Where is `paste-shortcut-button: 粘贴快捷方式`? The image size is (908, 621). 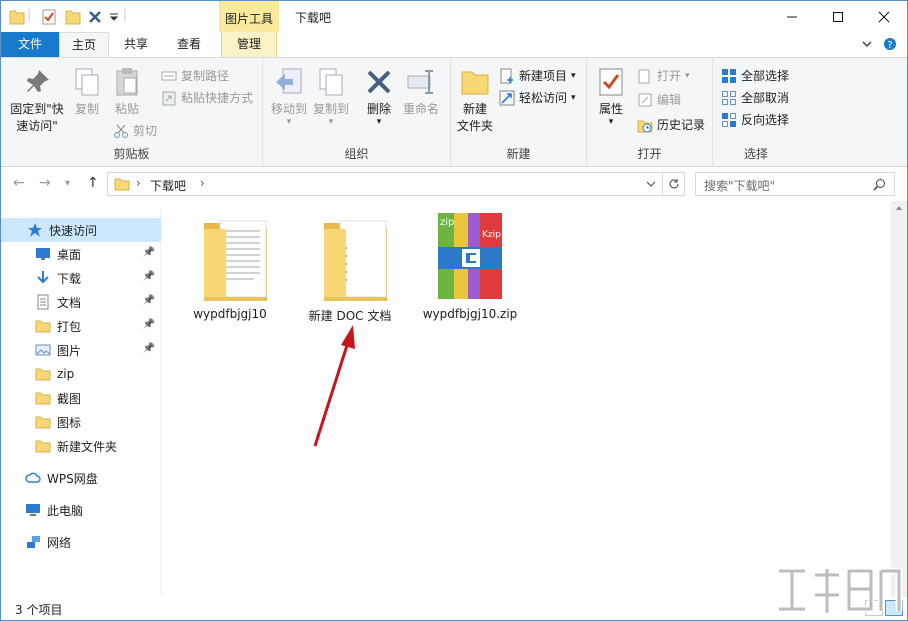 paste-shortcut-button: 粘贴快捷方式 is located at coordinates (207, 97).